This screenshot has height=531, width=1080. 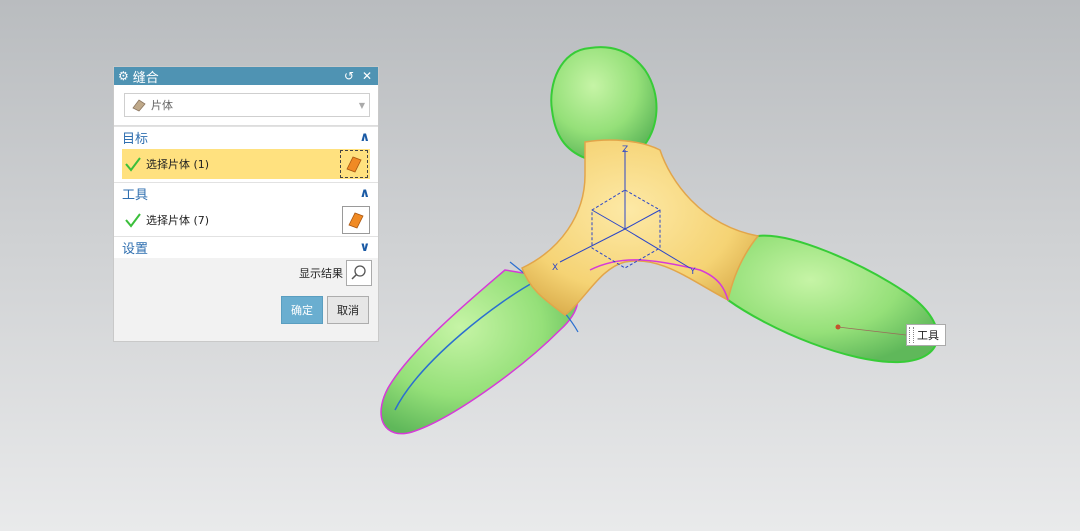 What do you see at coordinates (348, 310) in the screenshot?
I see `cancel-button: 取消` at bounding box center [348, 310].